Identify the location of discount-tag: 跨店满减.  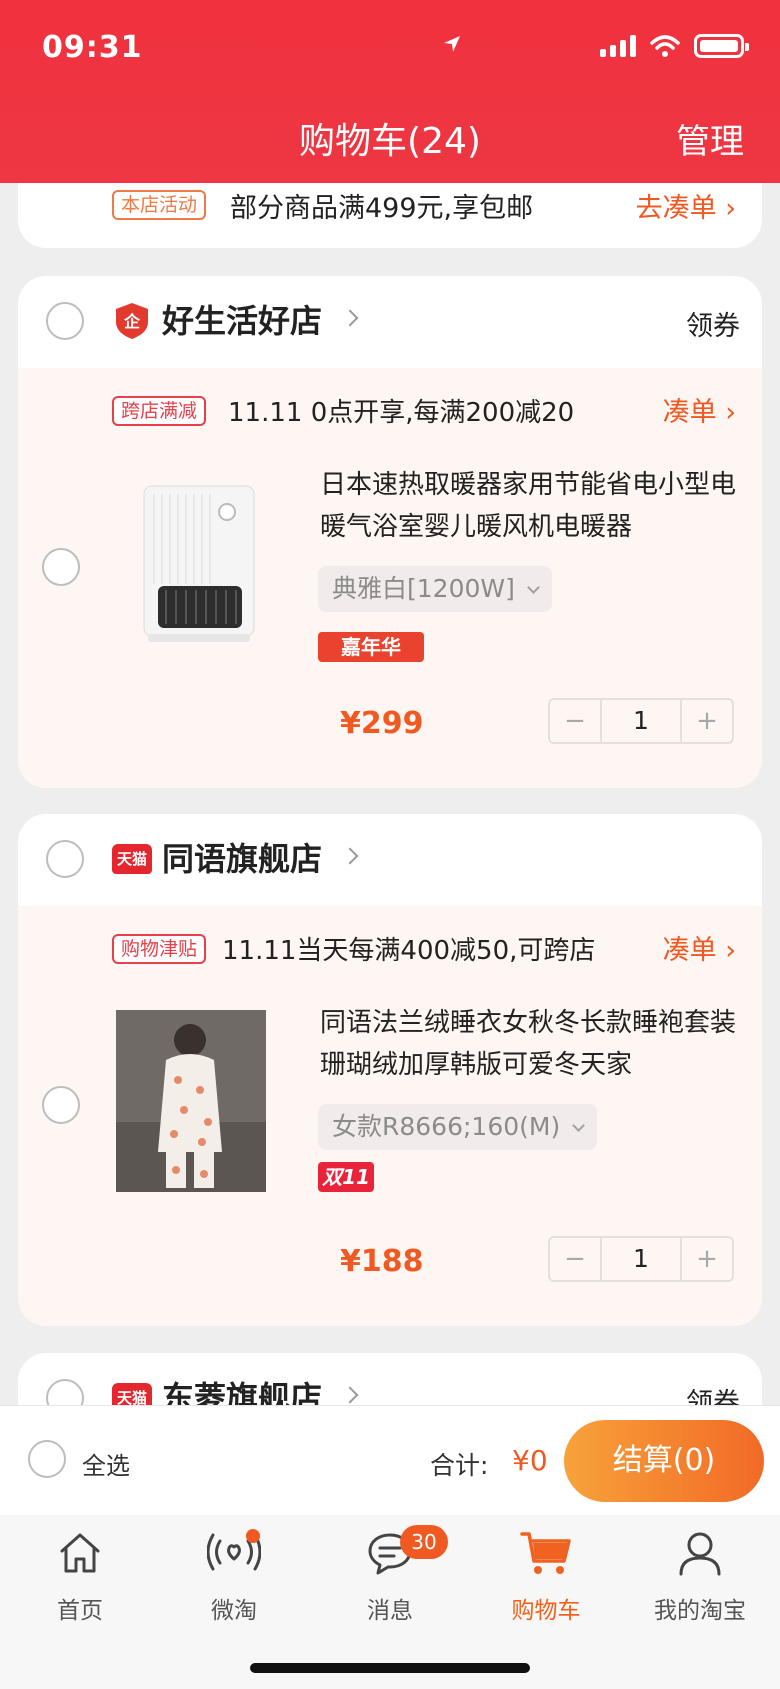
(159, 411).